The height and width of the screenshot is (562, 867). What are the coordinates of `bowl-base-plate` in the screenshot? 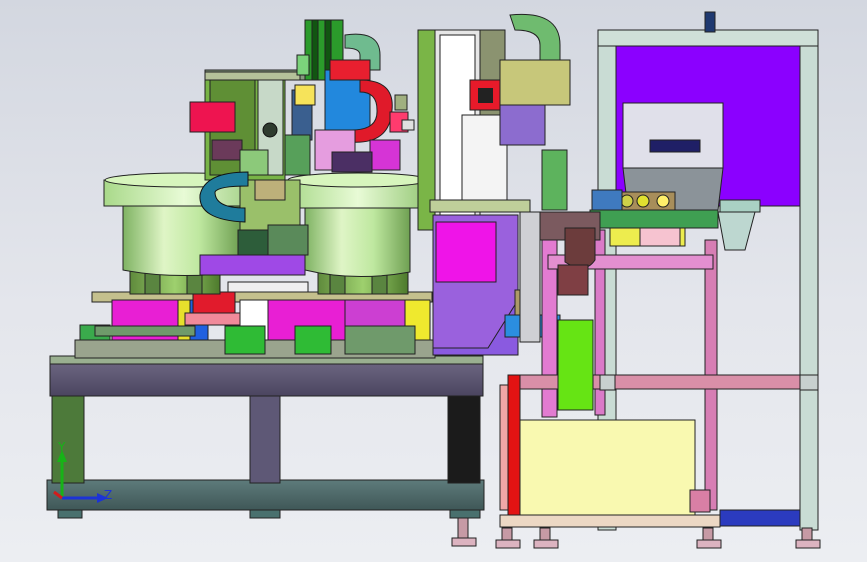 It's located at (255, 325).